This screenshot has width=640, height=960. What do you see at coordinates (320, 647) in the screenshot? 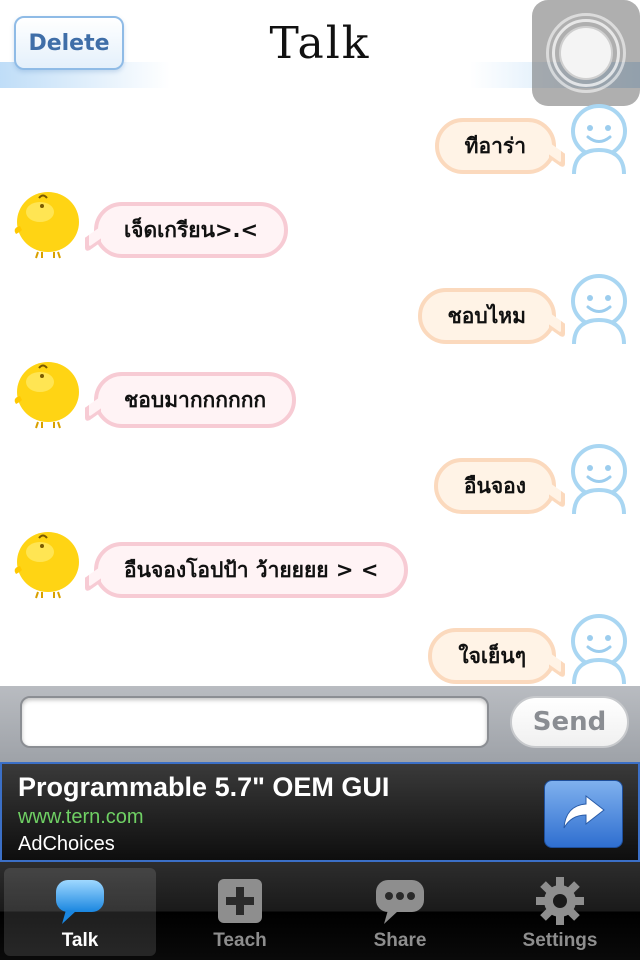
I see `chat-message-user: ใจเย็นๆ` at bounding box center [320, 647].